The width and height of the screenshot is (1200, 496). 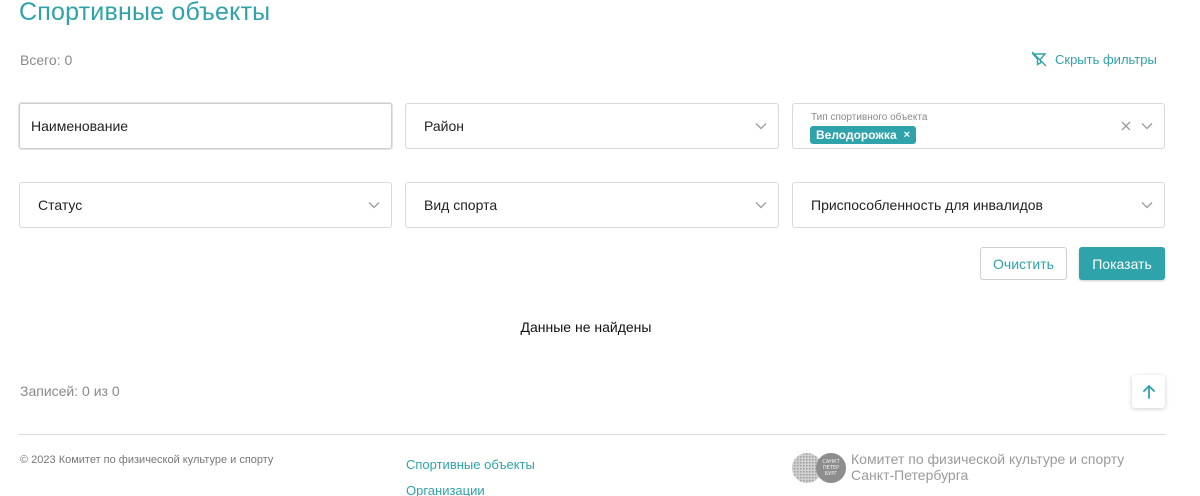 I want to click on name-input: Наименование, so click(x=205, y=126).